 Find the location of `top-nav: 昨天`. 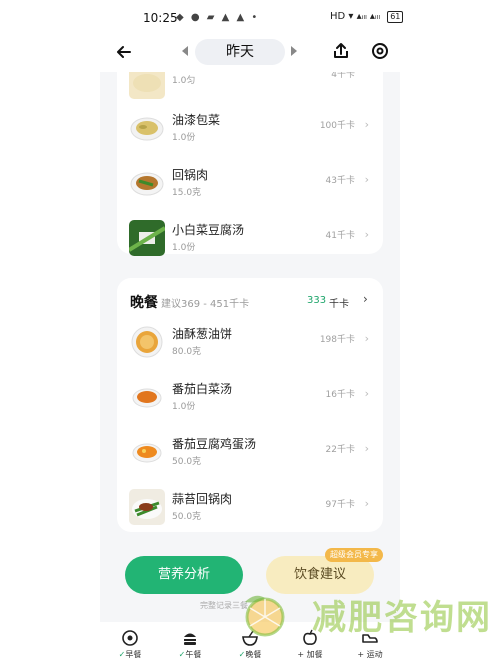

top-nav: 昨天 is located at coordinates (250, 54).